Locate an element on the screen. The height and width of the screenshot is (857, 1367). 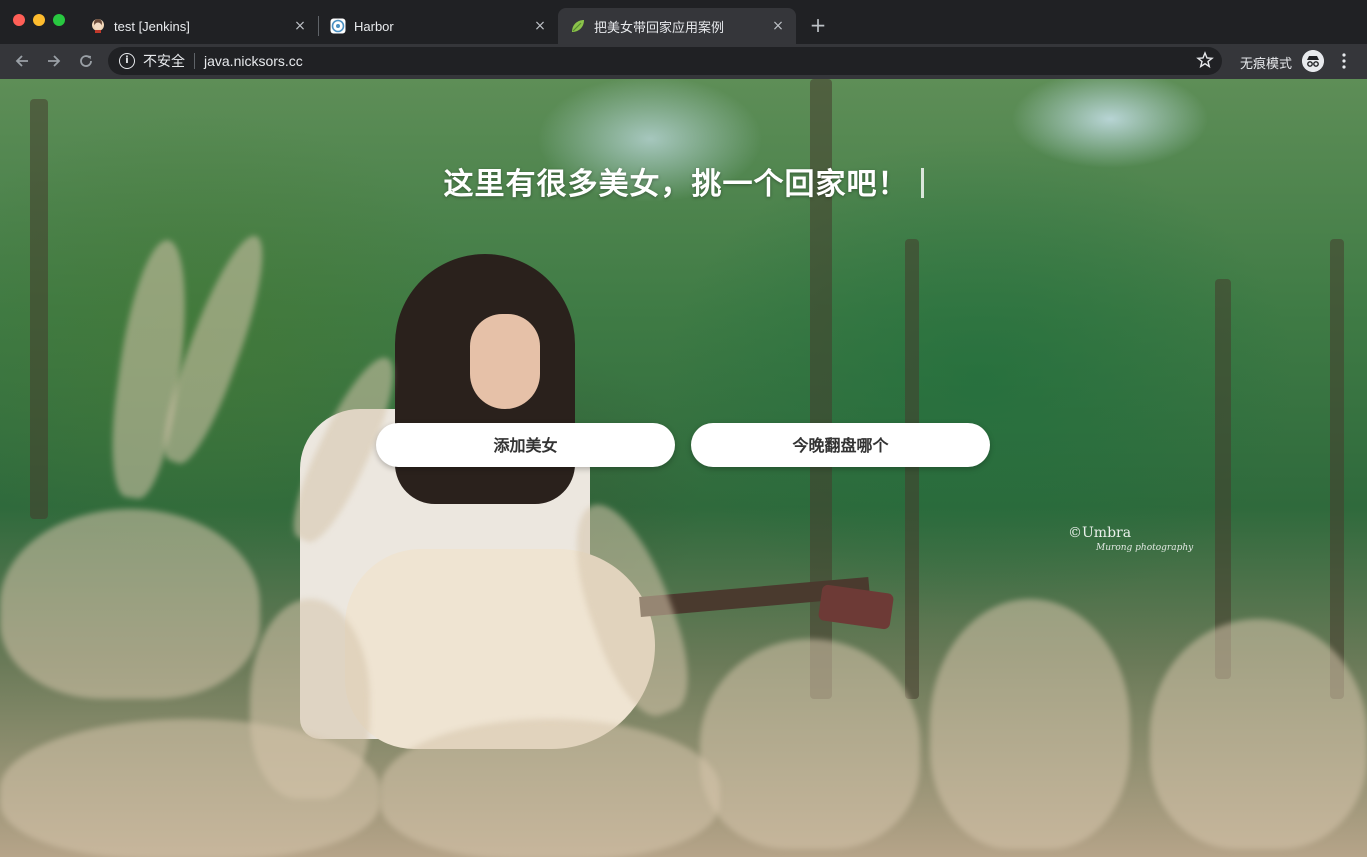
browser-toolbar: i 不安全 java.nicksors.cc 无痕模式 is located at coordinates (683, 61).